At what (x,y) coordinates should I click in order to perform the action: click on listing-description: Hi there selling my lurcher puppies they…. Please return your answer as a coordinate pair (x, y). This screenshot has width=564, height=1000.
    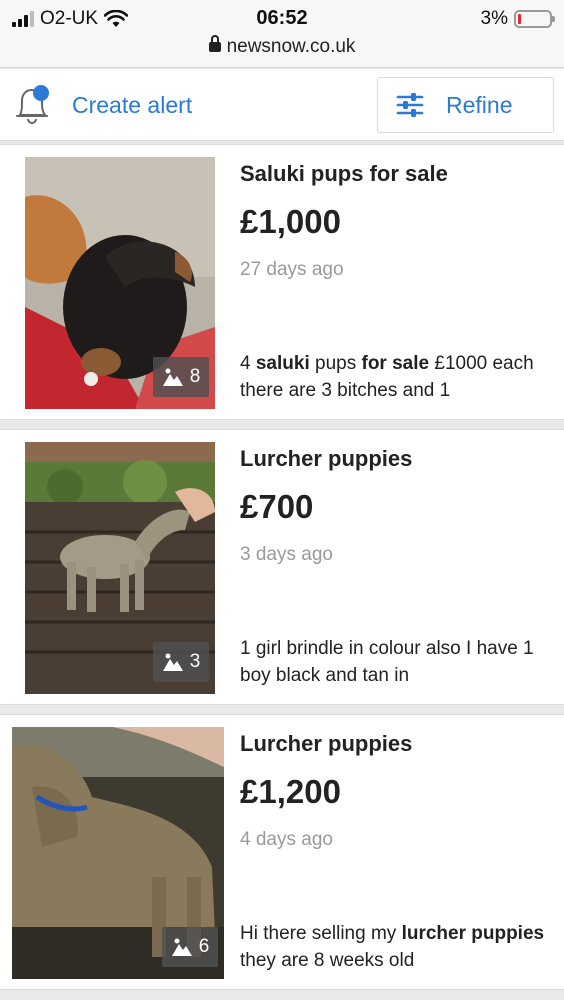
    Looking at the image, I should click on (395, 947).